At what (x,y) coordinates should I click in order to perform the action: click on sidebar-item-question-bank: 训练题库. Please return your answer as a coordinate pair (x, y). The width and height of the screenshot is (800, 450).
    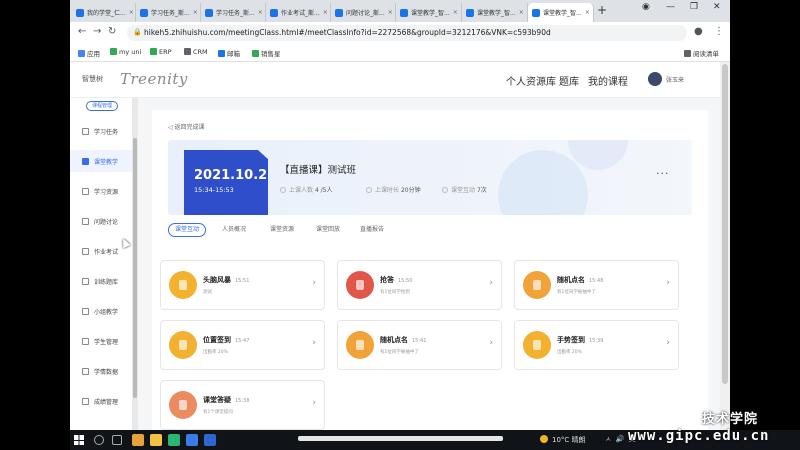
    Looking at the image, I should click on (101, 281).